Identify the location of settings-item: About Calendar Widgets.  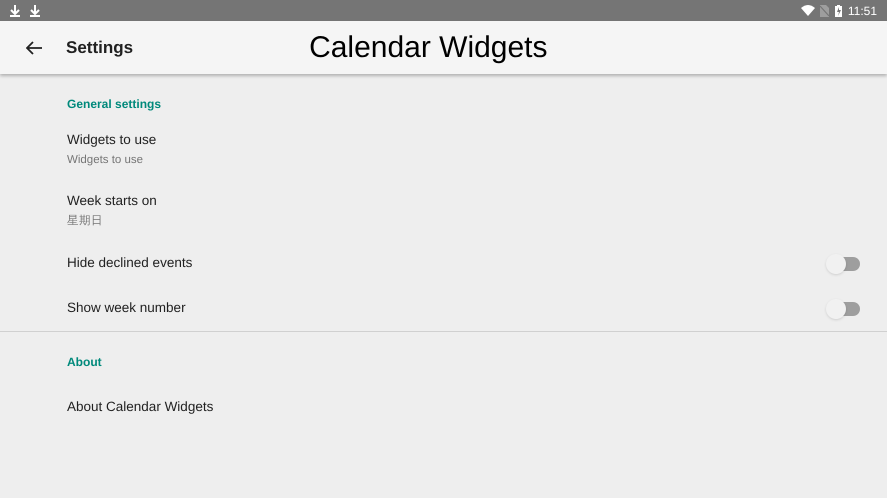
(443, 407).